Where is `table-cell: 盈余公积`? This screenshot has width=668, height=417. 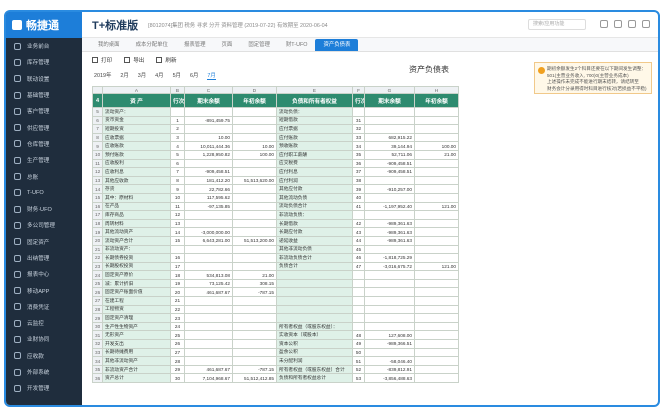 table-cell: 盈余公积 is located at coordinates (314, 352).